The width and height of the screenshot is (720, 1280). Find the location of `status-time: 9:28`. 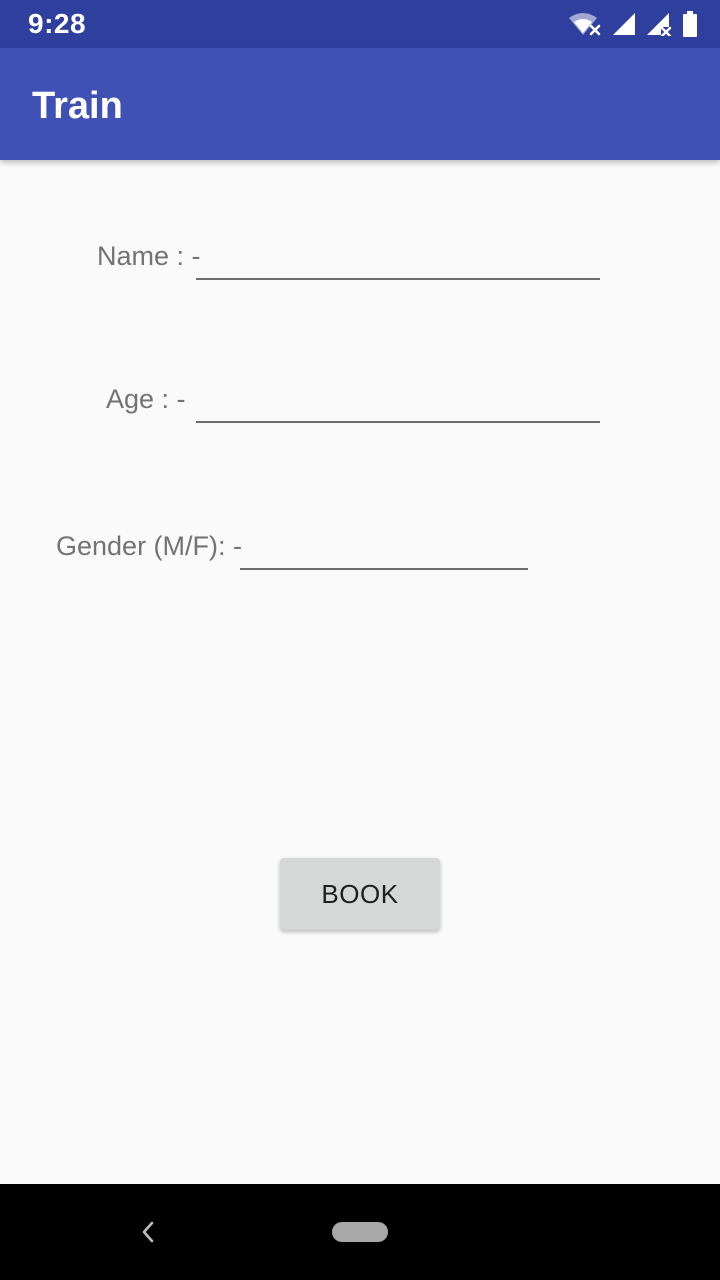

status-time: 9:28 is located at coordinates (57, 23).